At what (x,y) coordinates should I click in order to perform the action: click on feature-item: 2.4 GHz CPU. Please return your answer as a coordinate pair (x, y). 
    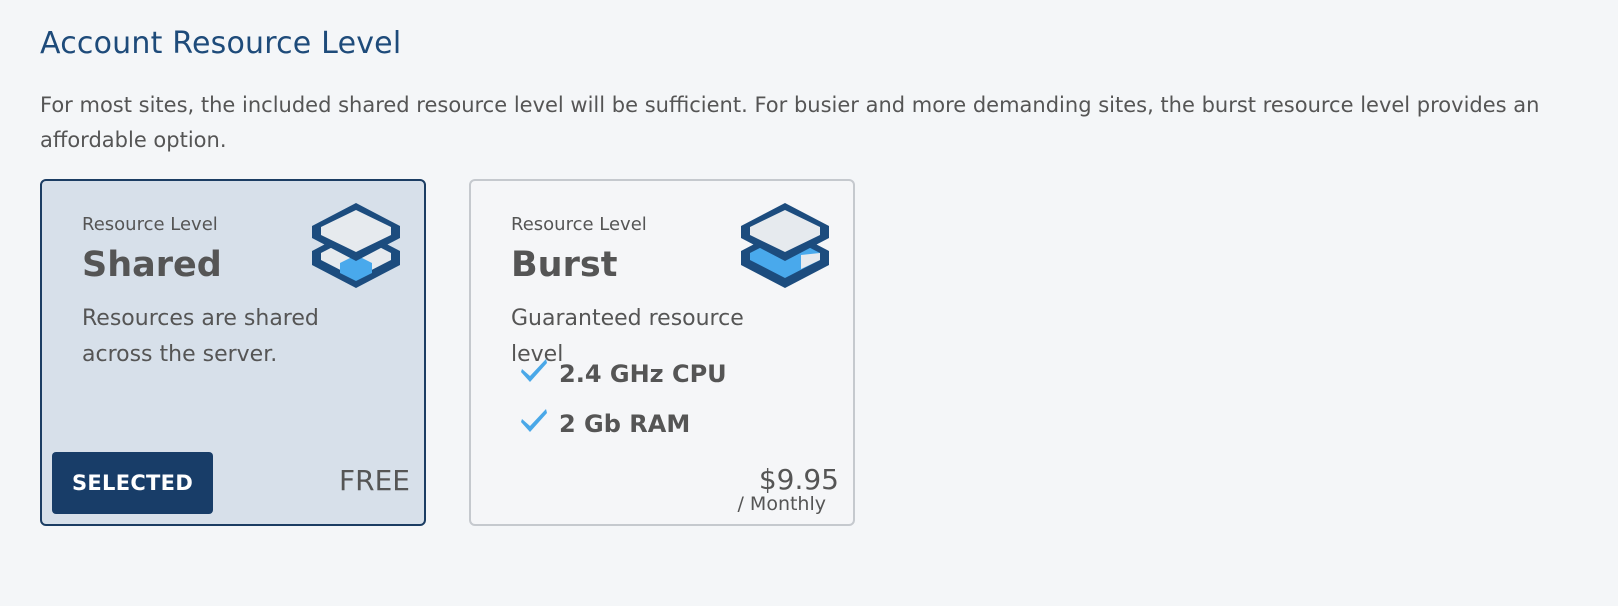
    Looking at the image, I should click on (623, 374).